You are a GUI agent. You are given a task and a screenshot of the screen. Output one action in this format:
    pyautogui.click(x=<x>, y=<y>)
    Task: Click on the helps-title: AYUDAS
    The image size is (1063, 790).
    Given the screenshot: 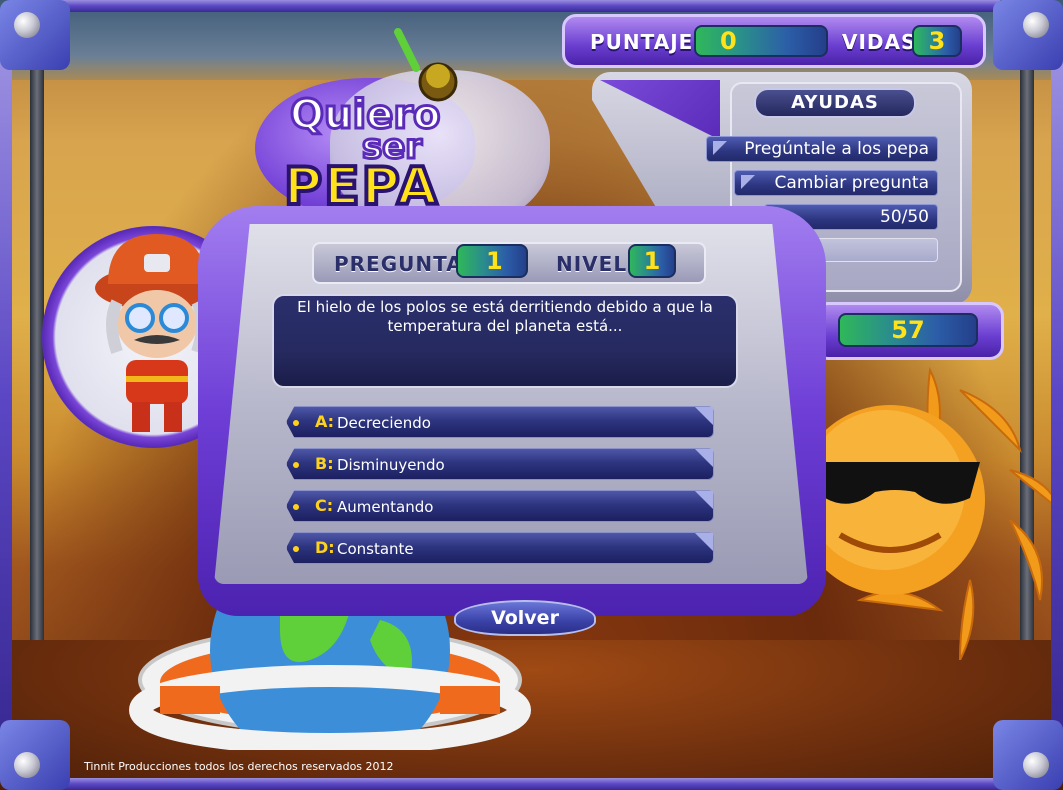 What is the action you would take?
    pyautogui.click(x=835, y=103)
    